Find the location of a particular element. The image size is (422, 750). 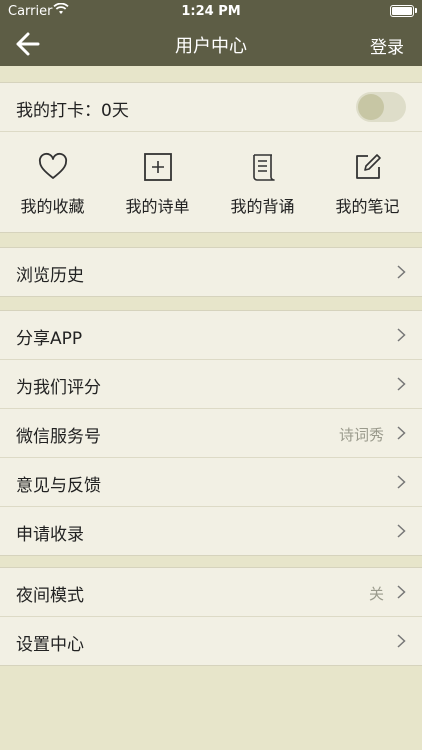

checkin-toggle is located at coordinates (381, 107).